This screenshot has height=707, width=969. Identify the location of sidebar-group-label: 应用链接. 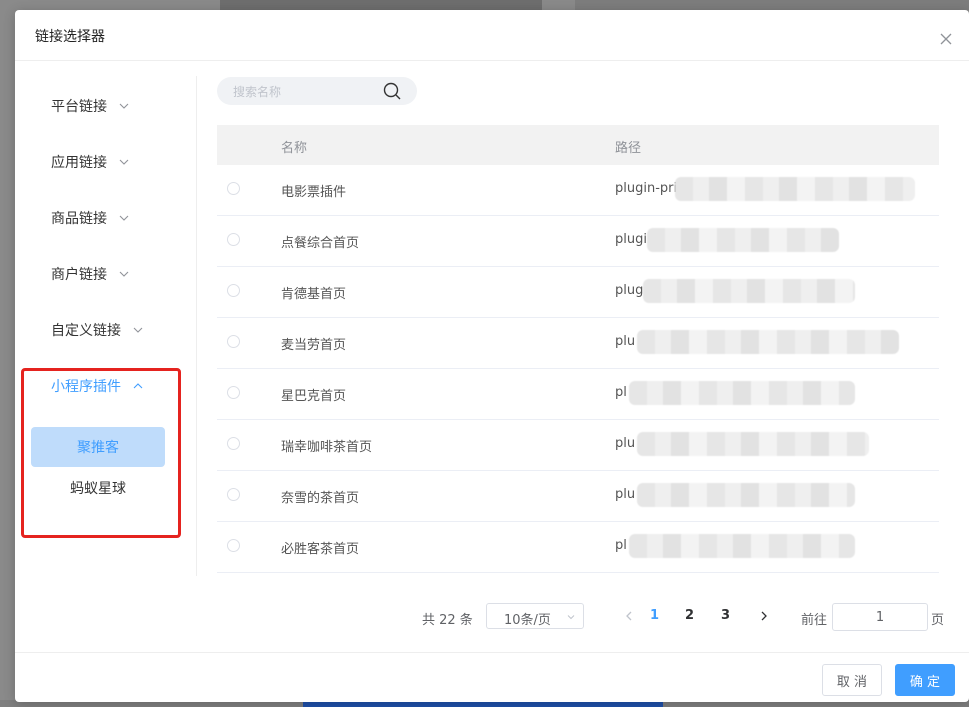
(79, 163).